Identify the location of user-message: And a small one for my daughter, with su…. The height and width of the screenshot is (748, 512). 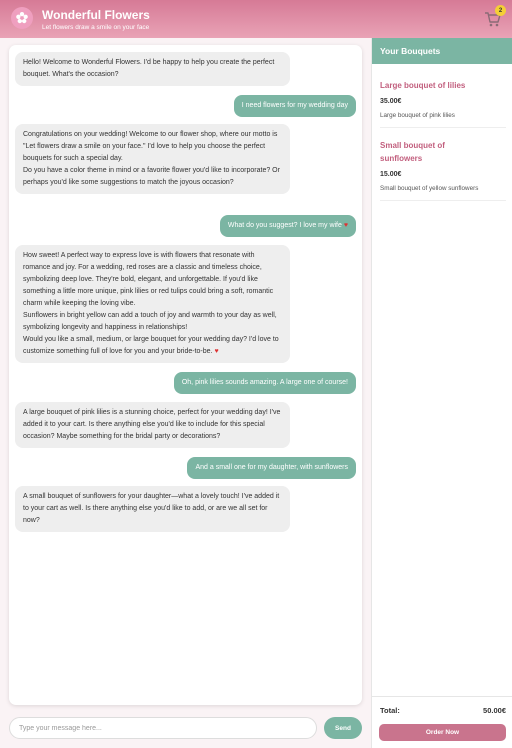
(271, 468).